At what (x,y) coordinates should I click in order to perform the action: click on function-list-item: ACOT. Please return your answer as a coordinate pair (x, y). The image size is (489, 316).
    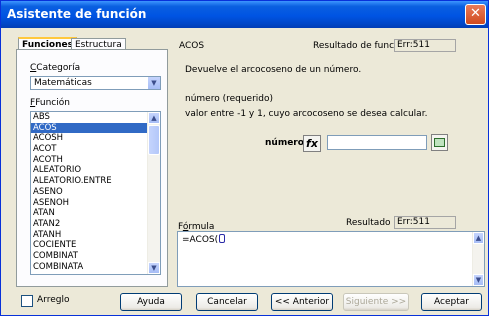
    Looking at the image, I should click on (95, 149).